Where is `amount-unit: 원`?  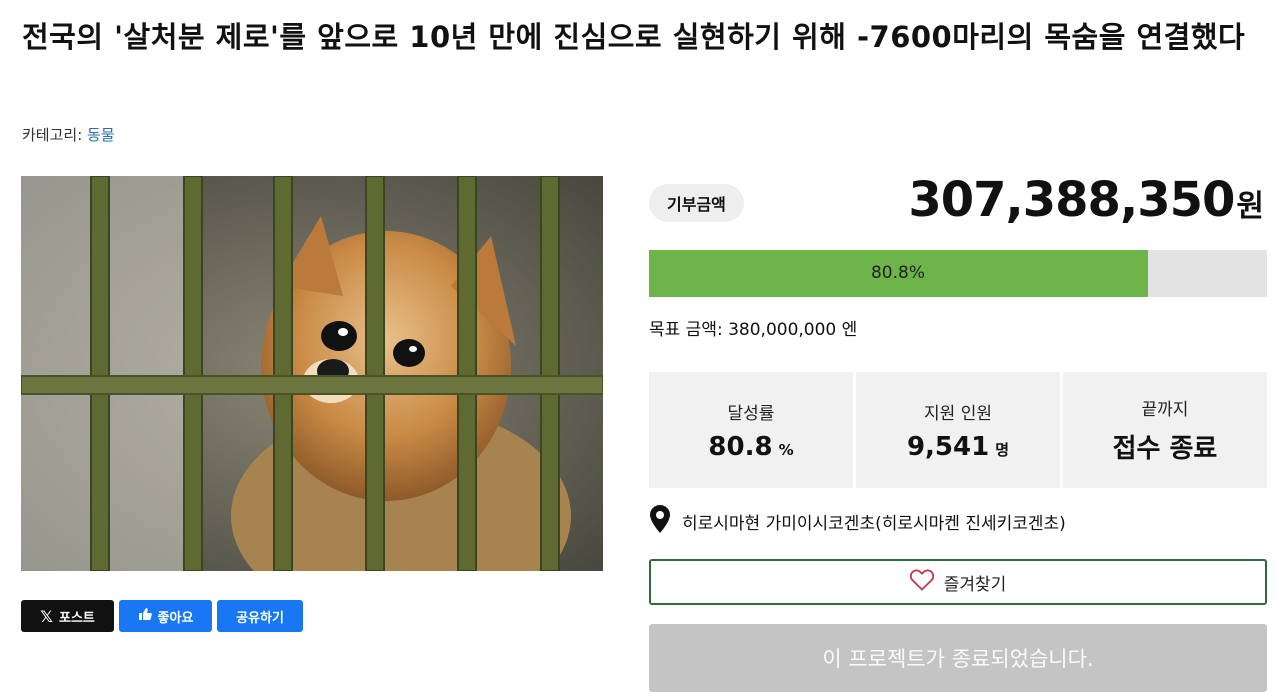
amount-unit: 원 is located at coordinates (1250, 206).